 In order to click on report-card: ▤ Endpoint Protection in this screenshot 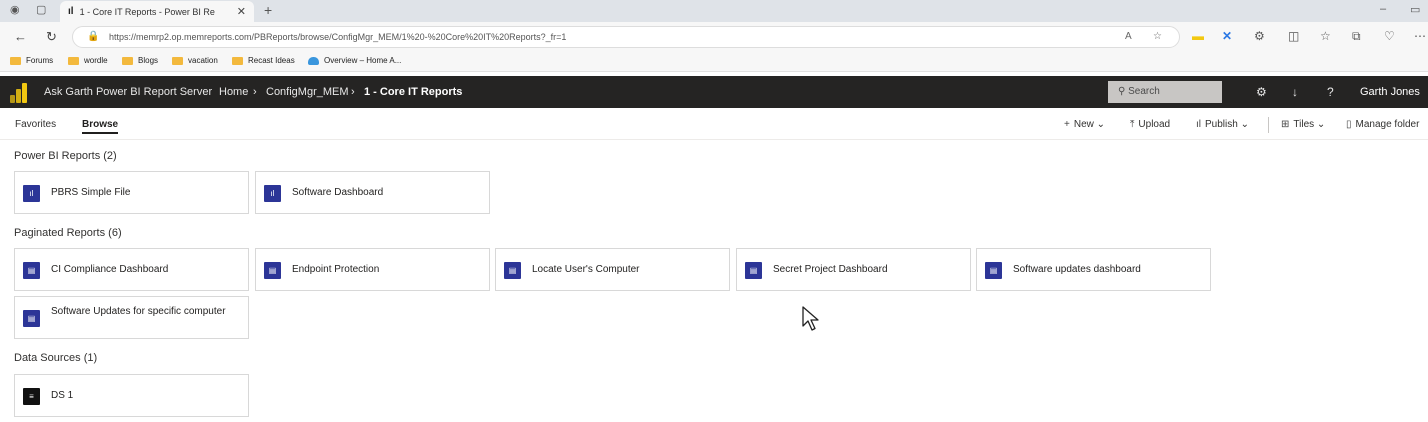, I will do `click(372, 269)`.